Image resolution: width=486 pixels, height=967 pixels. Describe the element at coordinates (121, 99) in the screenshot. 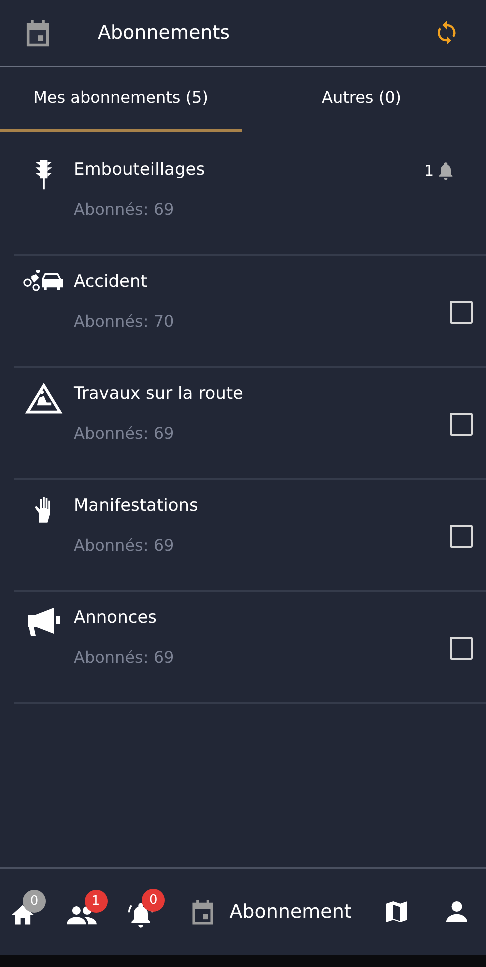

I see `tab: Mes abonnements (5)` at that location.